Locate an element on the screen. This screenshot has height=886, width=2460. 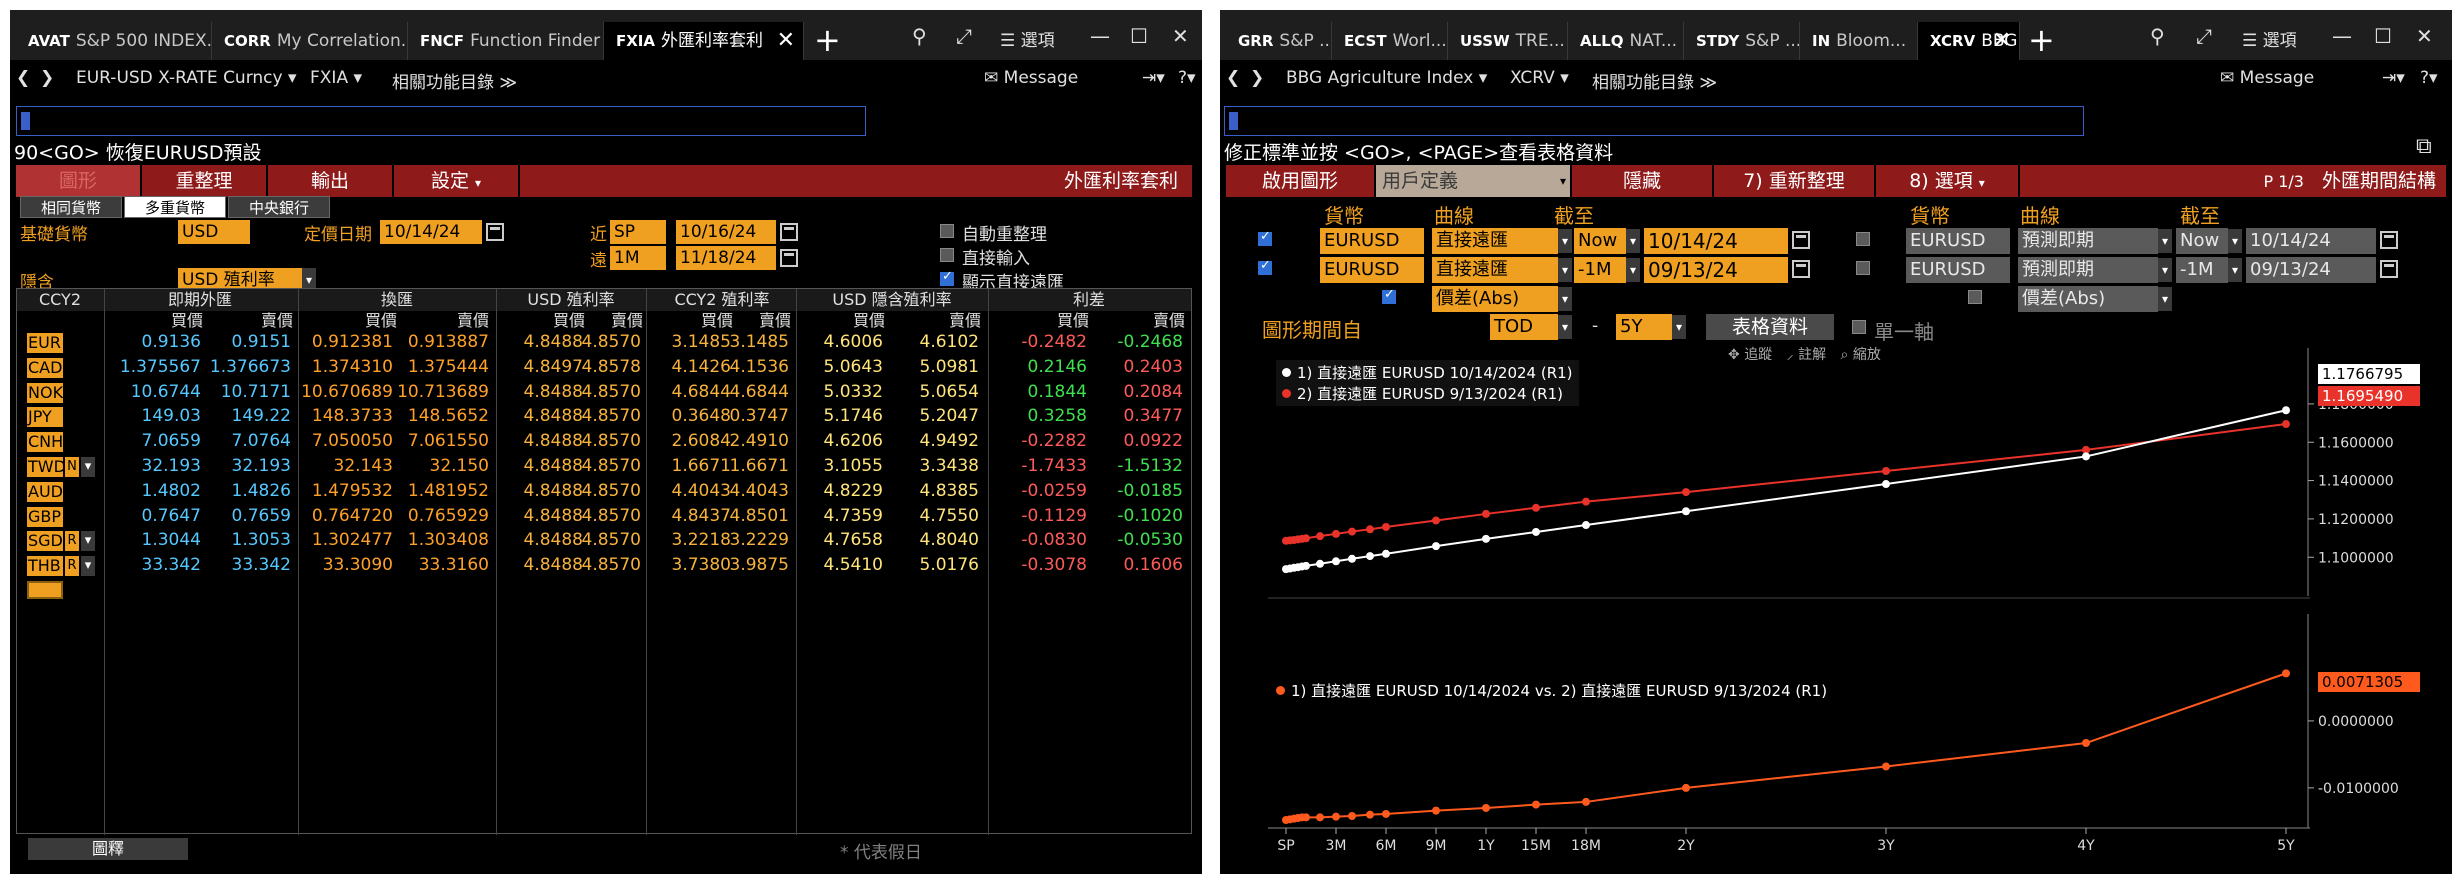
table-data-button: 表格資料 is located at coordinates (1770, 327).